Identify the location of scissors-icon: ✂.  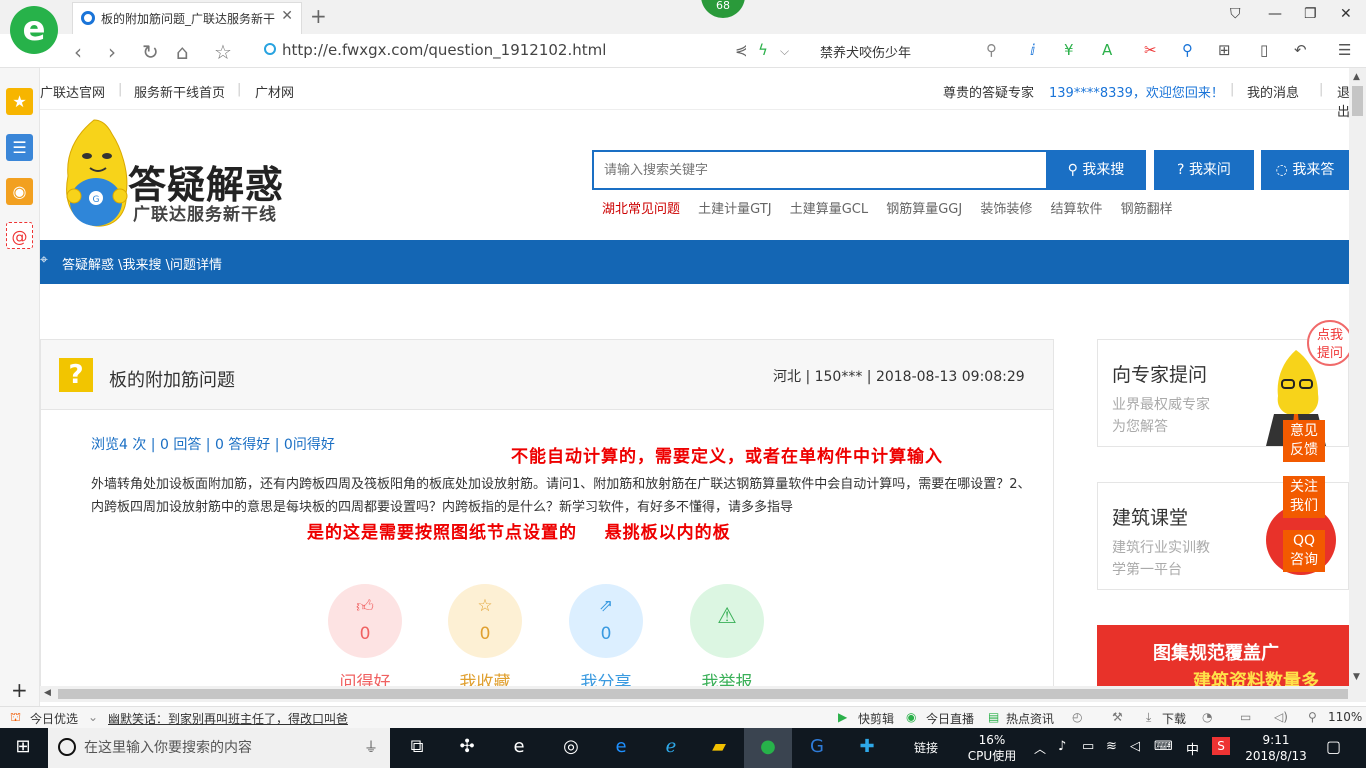
(1150, 50).